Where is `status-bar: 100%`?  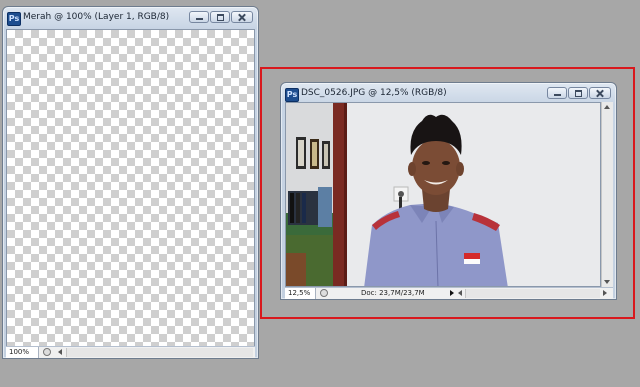
status-bar: 100% is located at coordinates (130, 352).